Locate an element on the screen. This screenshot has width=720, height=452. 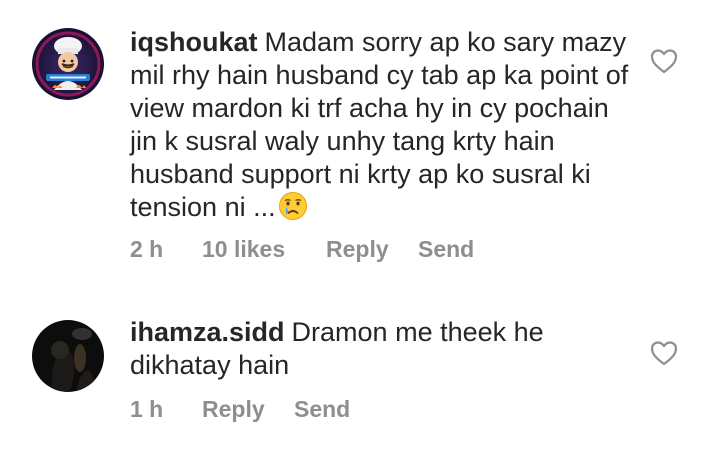
comment-timestamp: 1 h is located at coordinates (147, 409).